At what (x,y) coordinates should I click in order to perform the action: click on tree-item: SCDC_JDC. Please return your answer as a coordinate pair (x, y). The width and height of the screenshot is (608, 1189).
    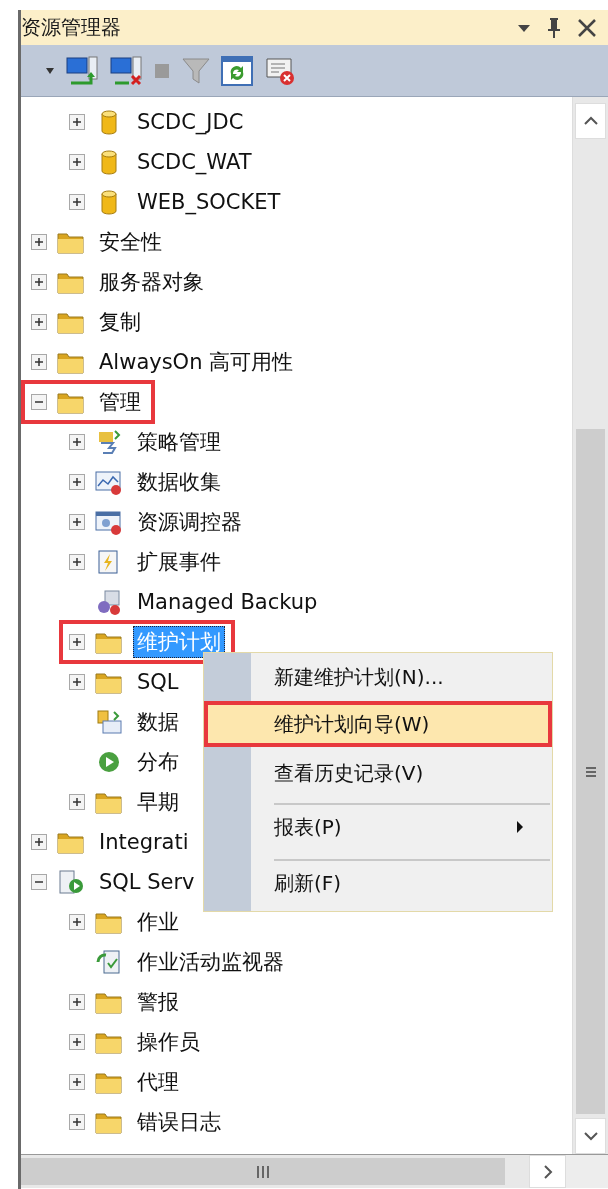
    Looking at the image, I should click on (190, 122).